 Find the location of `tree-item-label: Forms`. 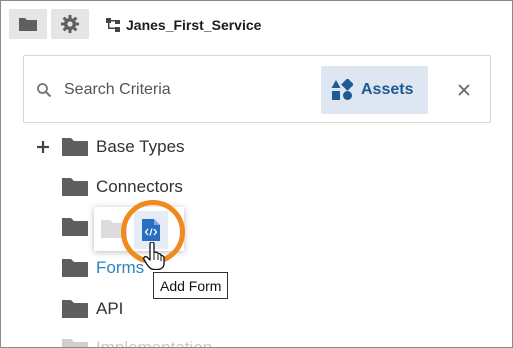

tree-item-label: Forms is located at coordinates (120, 267).